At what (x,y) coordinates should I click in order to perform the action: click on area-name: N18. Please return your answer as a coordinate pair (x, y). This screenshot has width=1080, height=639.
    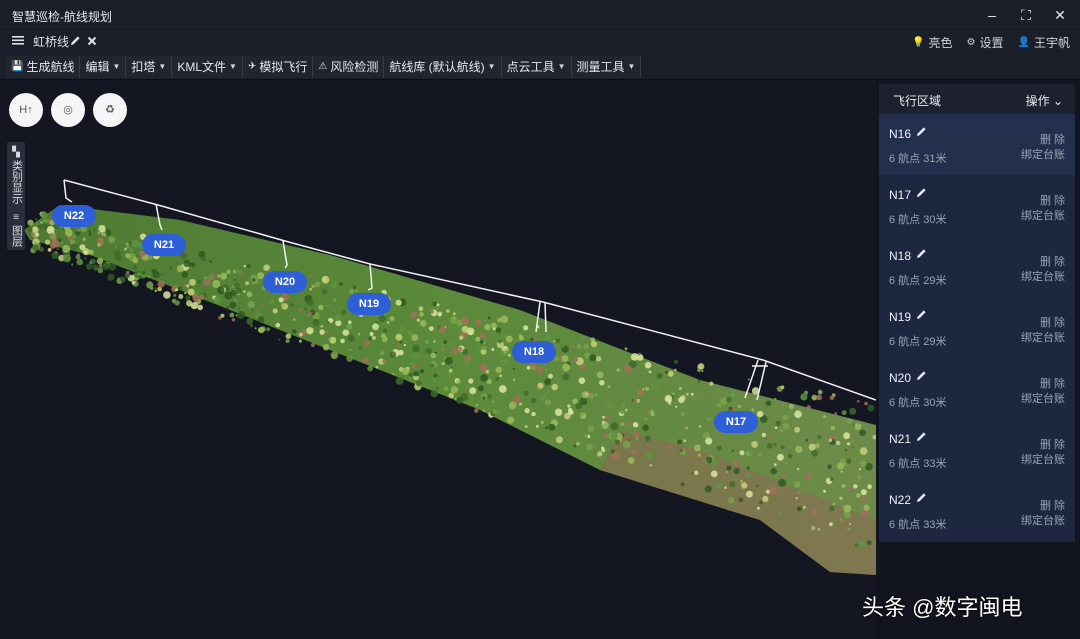
    Looking at the image, I should click on (900, 256).